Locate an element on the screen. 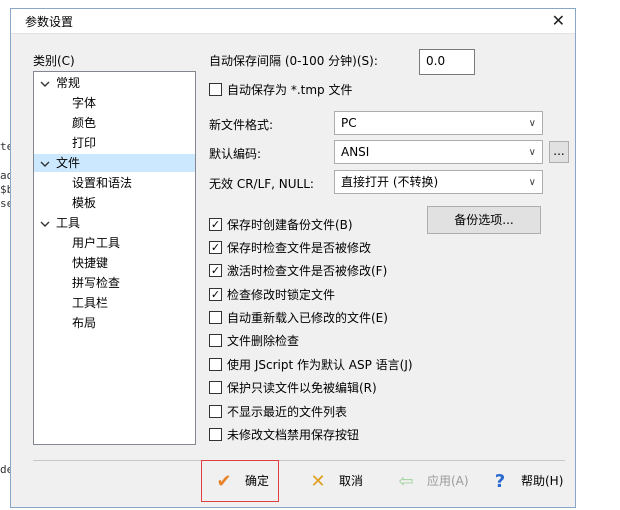 The width and height of the screenshot is (620, 510). invalid-crlf-select: 直接打开 (不转换) ∨ is located at coordinates (438, 182).